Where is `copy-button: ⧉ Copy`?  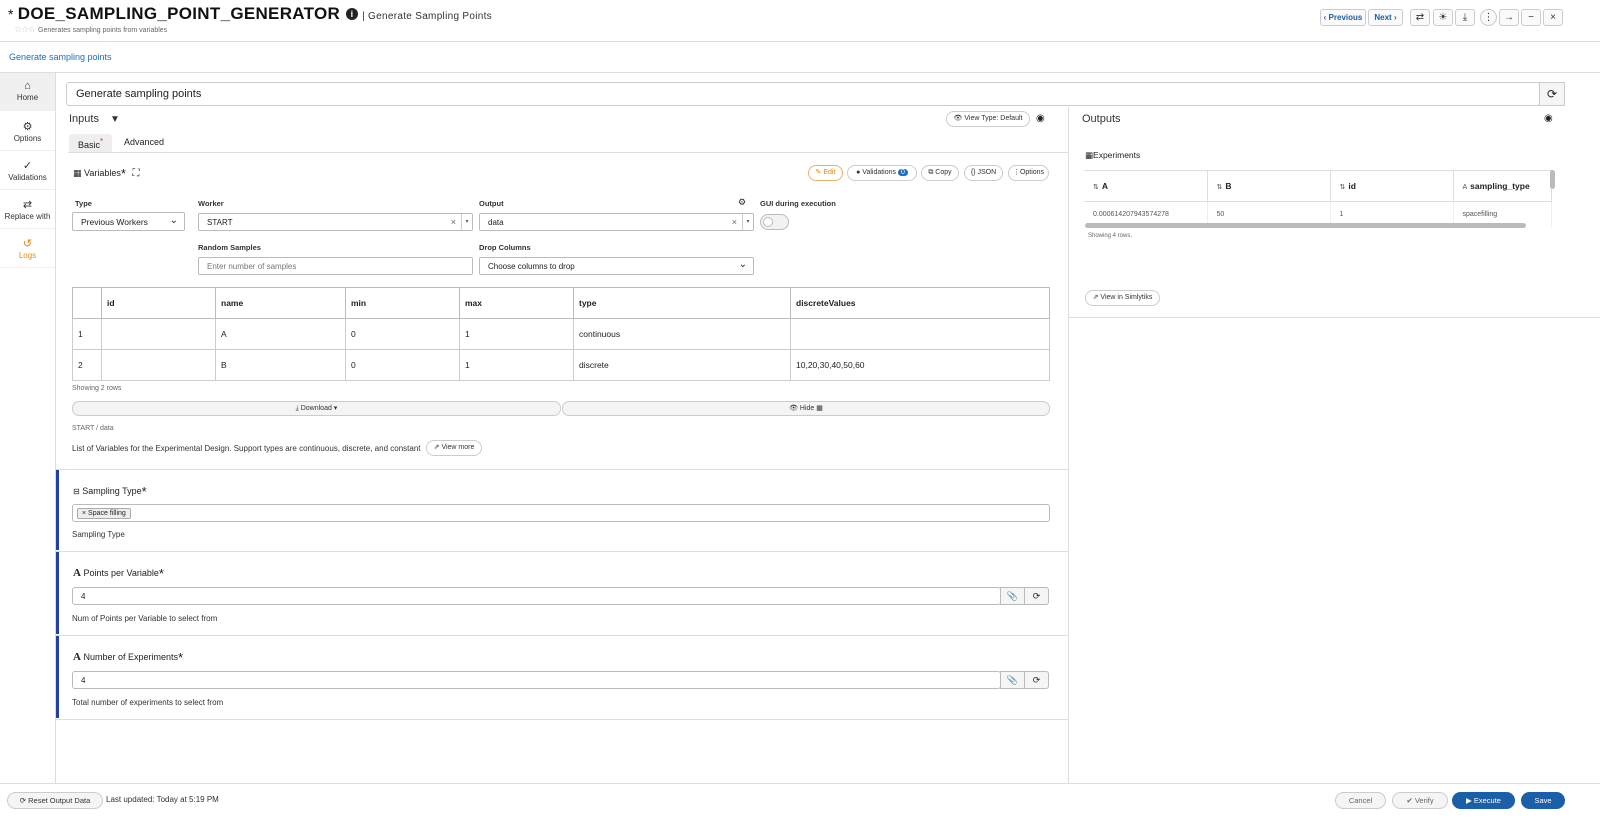 copy-button: ⧉ Copy is located at coordinates (940, 173).